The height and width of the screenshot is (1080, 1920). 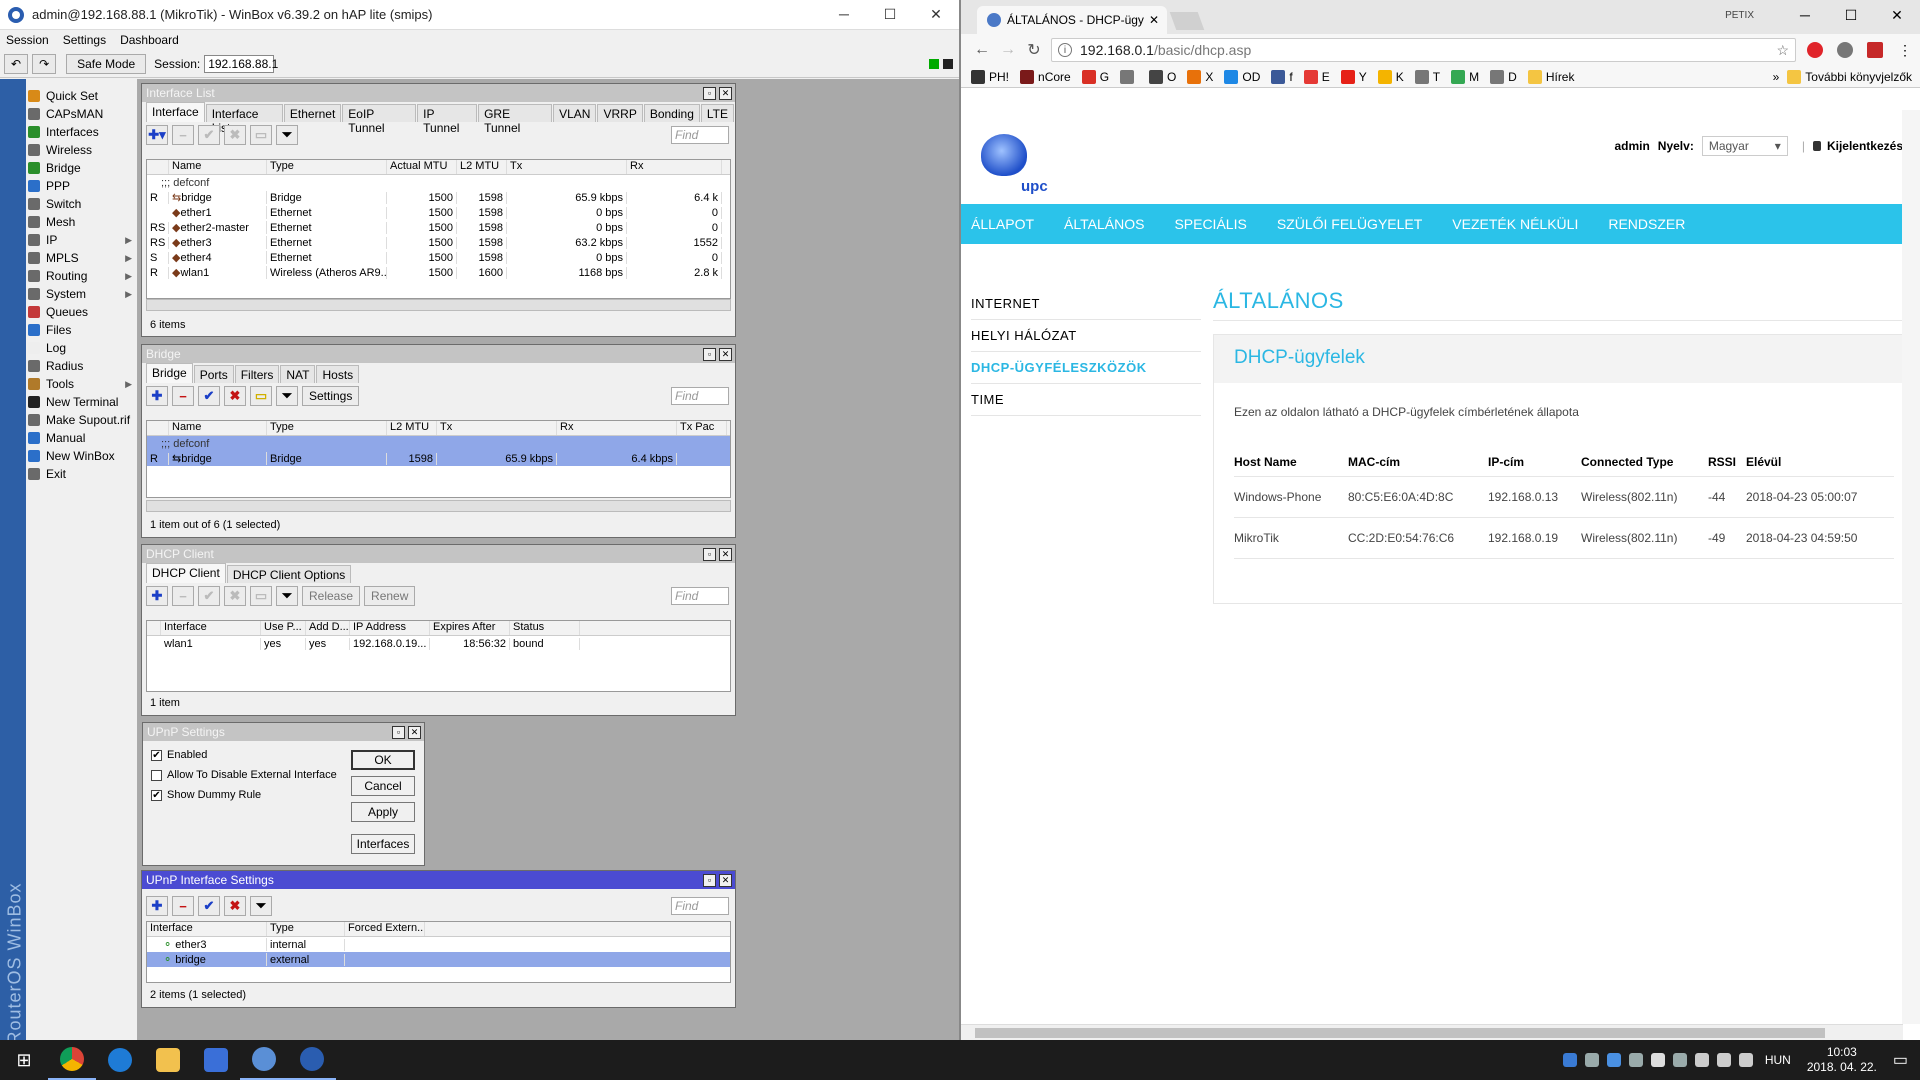 I want to click on col-tx: Tx, so click(x=567, y=167).